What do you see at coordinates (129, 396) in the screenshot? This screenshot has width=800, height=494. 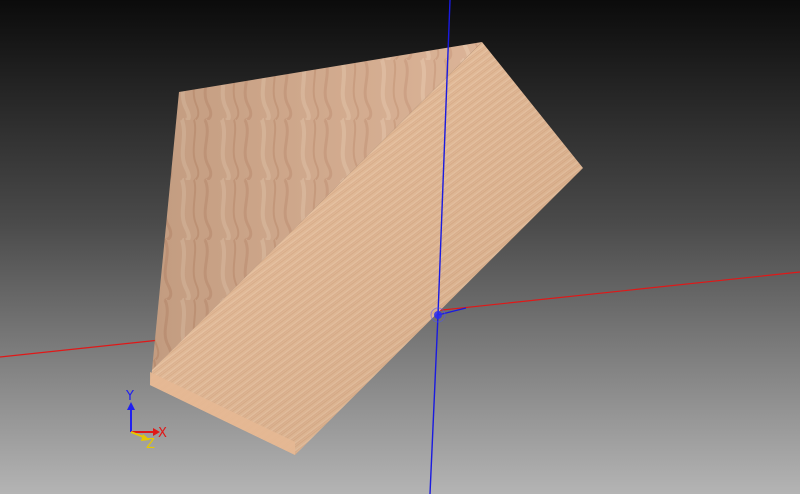 I see `gizmo-y-label: Y` at bounding box center [129, 396].